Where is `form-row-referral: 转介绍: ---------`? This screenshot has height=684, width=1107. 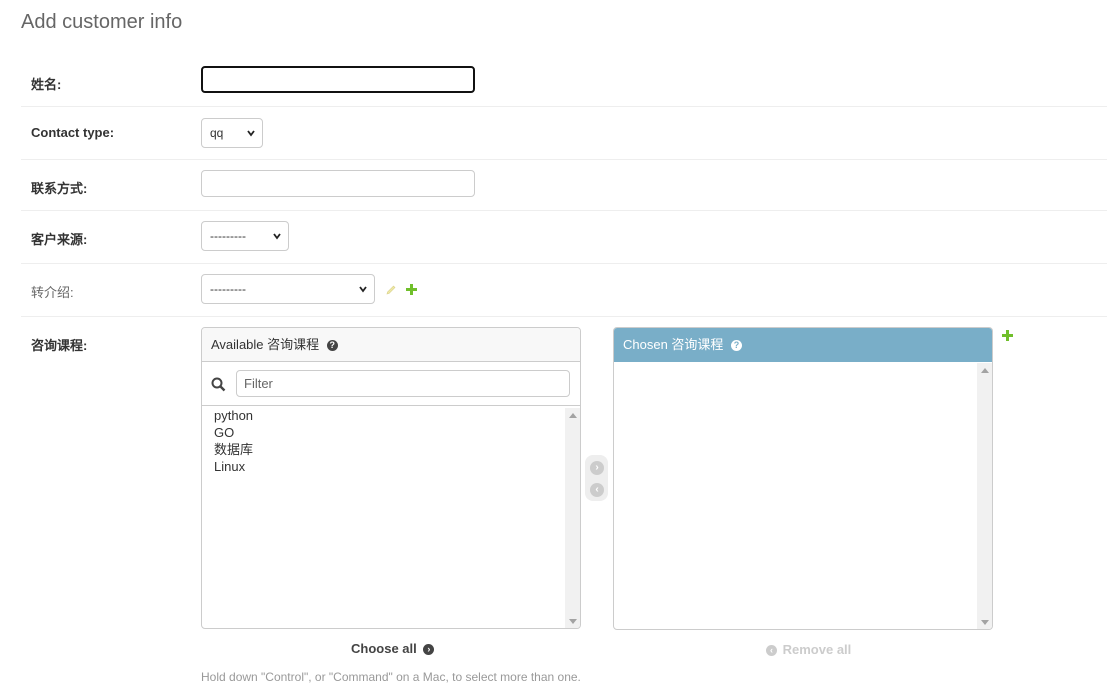
form-row-referral: 转介绍: --------- is located at coordinates (564, 290).